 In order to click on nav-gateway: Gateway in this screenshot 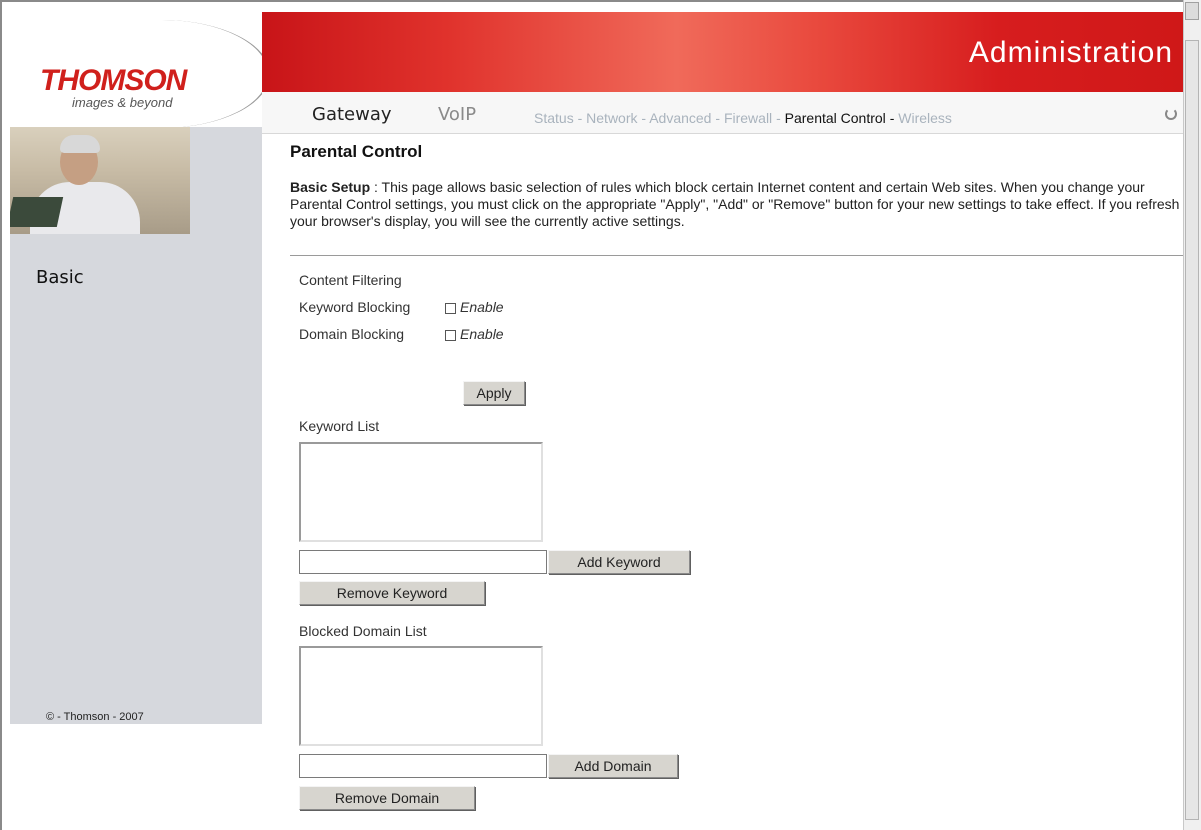, I will do `click(352, 114)`.